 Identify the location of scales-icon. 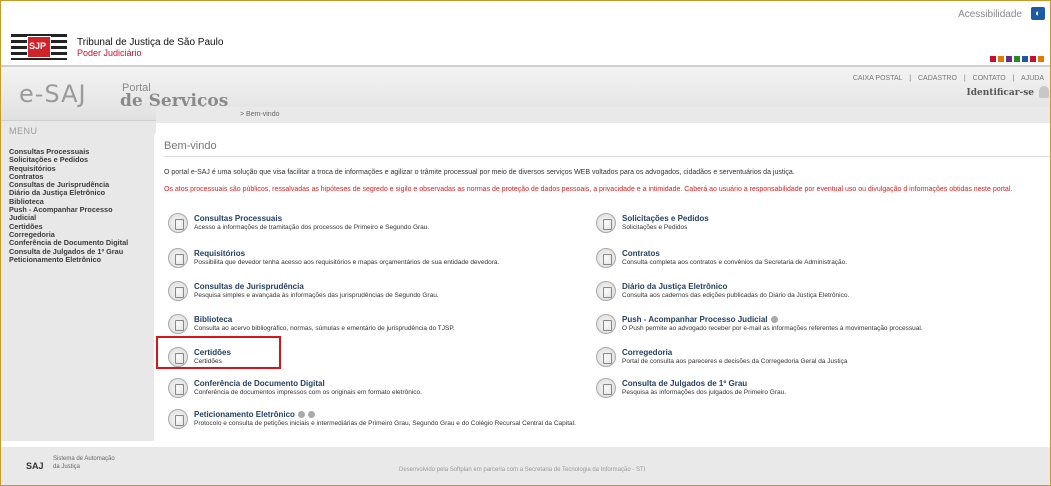
(606, 357).